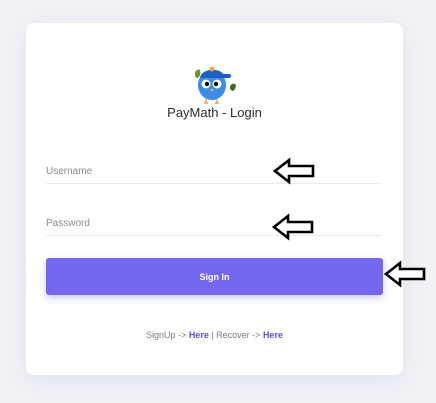 This screenshot has width=436, height=403. Describe the element at coordinates (167, 335) in the screenshot. I see `signup-text: SignUp ->` at that location.